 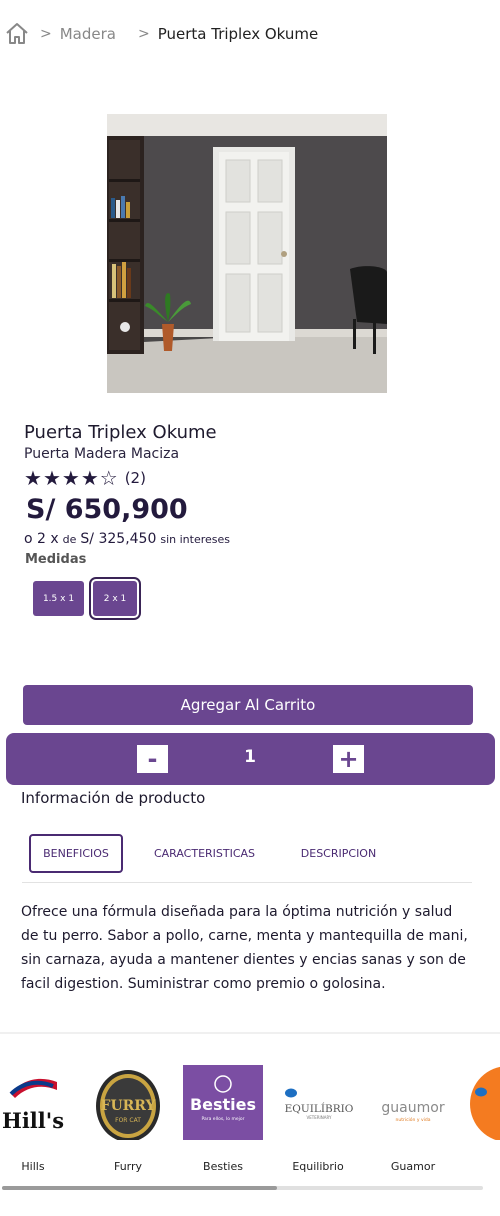 What do you see at coordinates (33, 1120) in the screenshot?
I see `brand-logo-text: Hill's` at bounding box center [33, 1120].